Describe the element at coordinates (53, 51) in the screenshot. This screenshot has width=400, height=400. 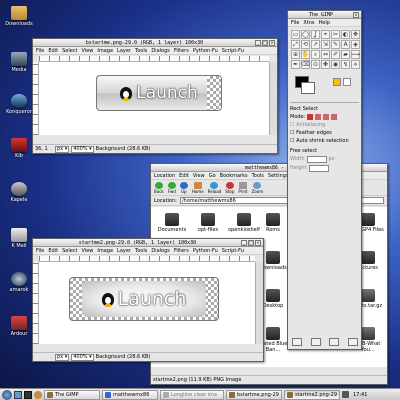
I see `menu-edit: Edit` at that location.